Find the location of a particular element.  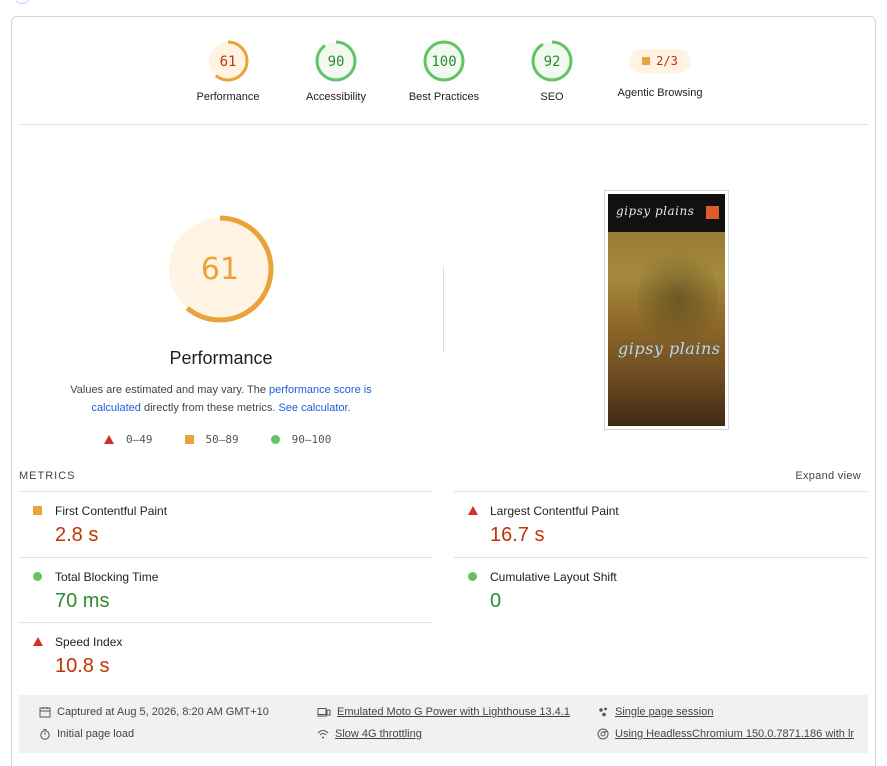

metric-name: Cumulative Layout Shift is located at coordinates (553, 577).